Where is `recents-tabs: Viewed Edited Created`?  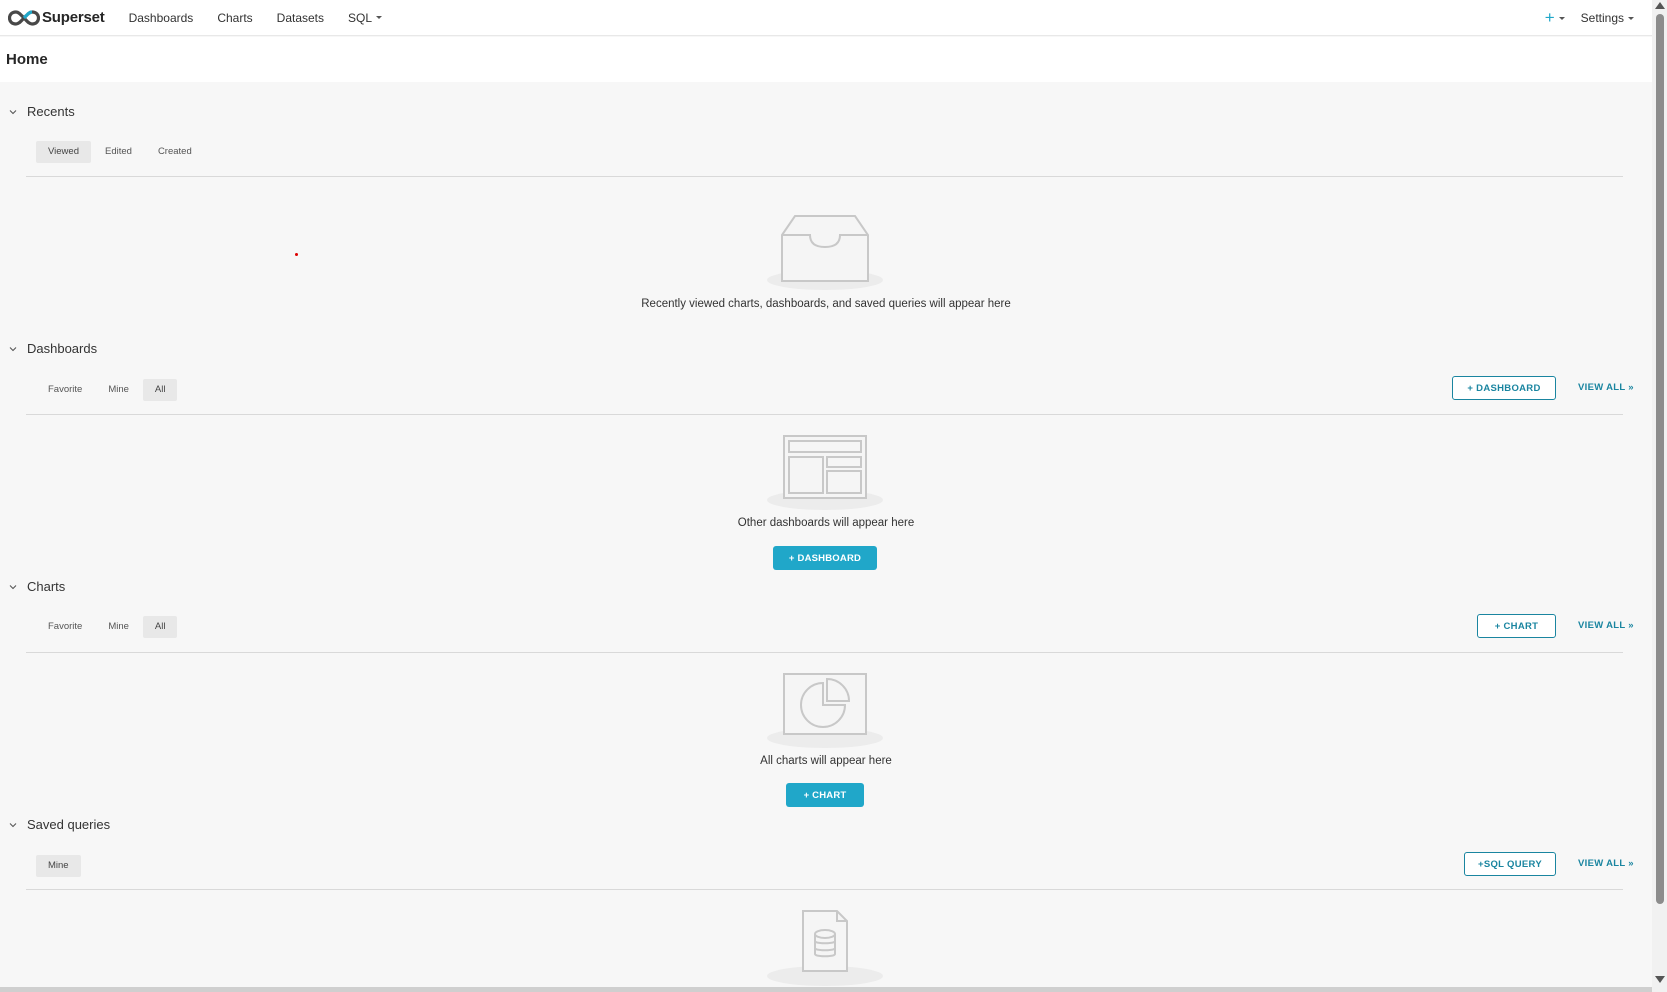 recents-tabs: Viewed Edited Created is located at coordinates (121, 152).